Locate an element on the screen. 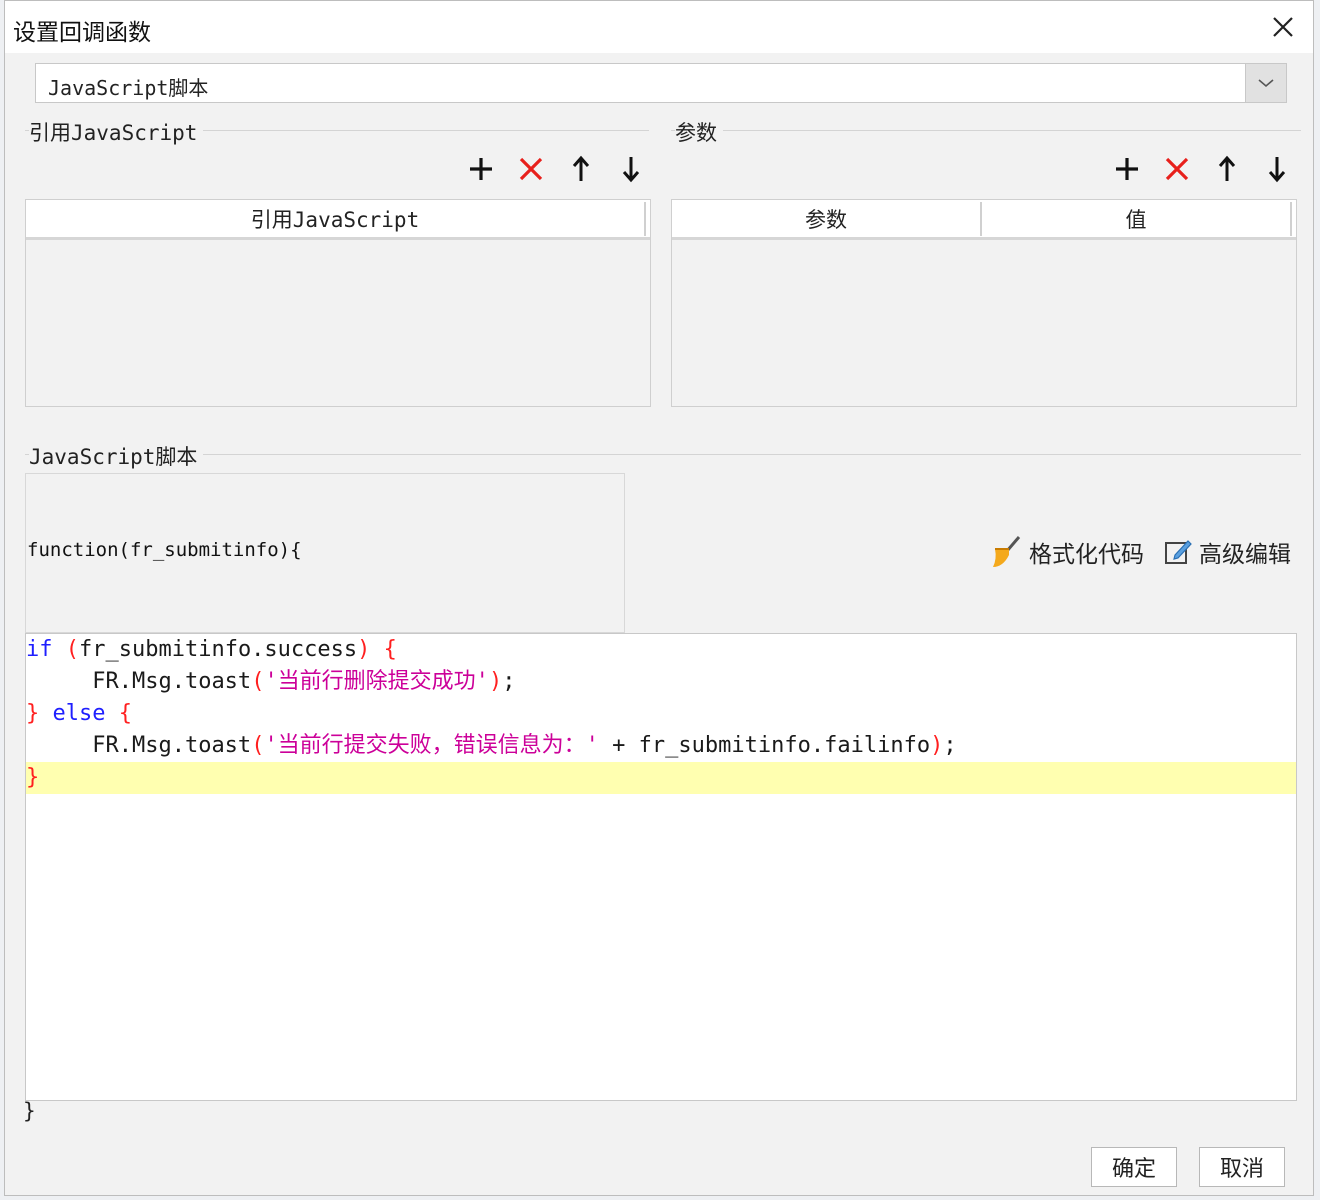 Image resolution: width=1320 pixels, height=1200 pixels. code-keyword: if is located at coordinates (39, 649).